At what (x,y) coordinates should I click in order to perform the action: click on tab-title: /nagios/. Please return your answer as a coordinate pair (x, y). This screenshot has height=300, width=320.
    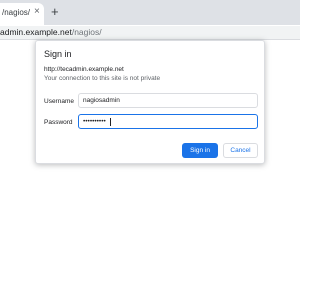
    Looking at the image, I should click on (16, 12).